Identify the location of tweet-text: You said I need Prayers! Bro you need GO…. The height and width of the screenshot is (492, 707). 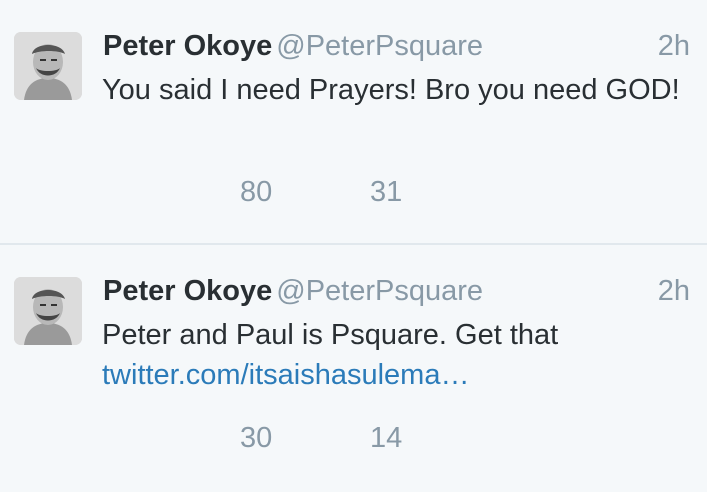
(391, 90).